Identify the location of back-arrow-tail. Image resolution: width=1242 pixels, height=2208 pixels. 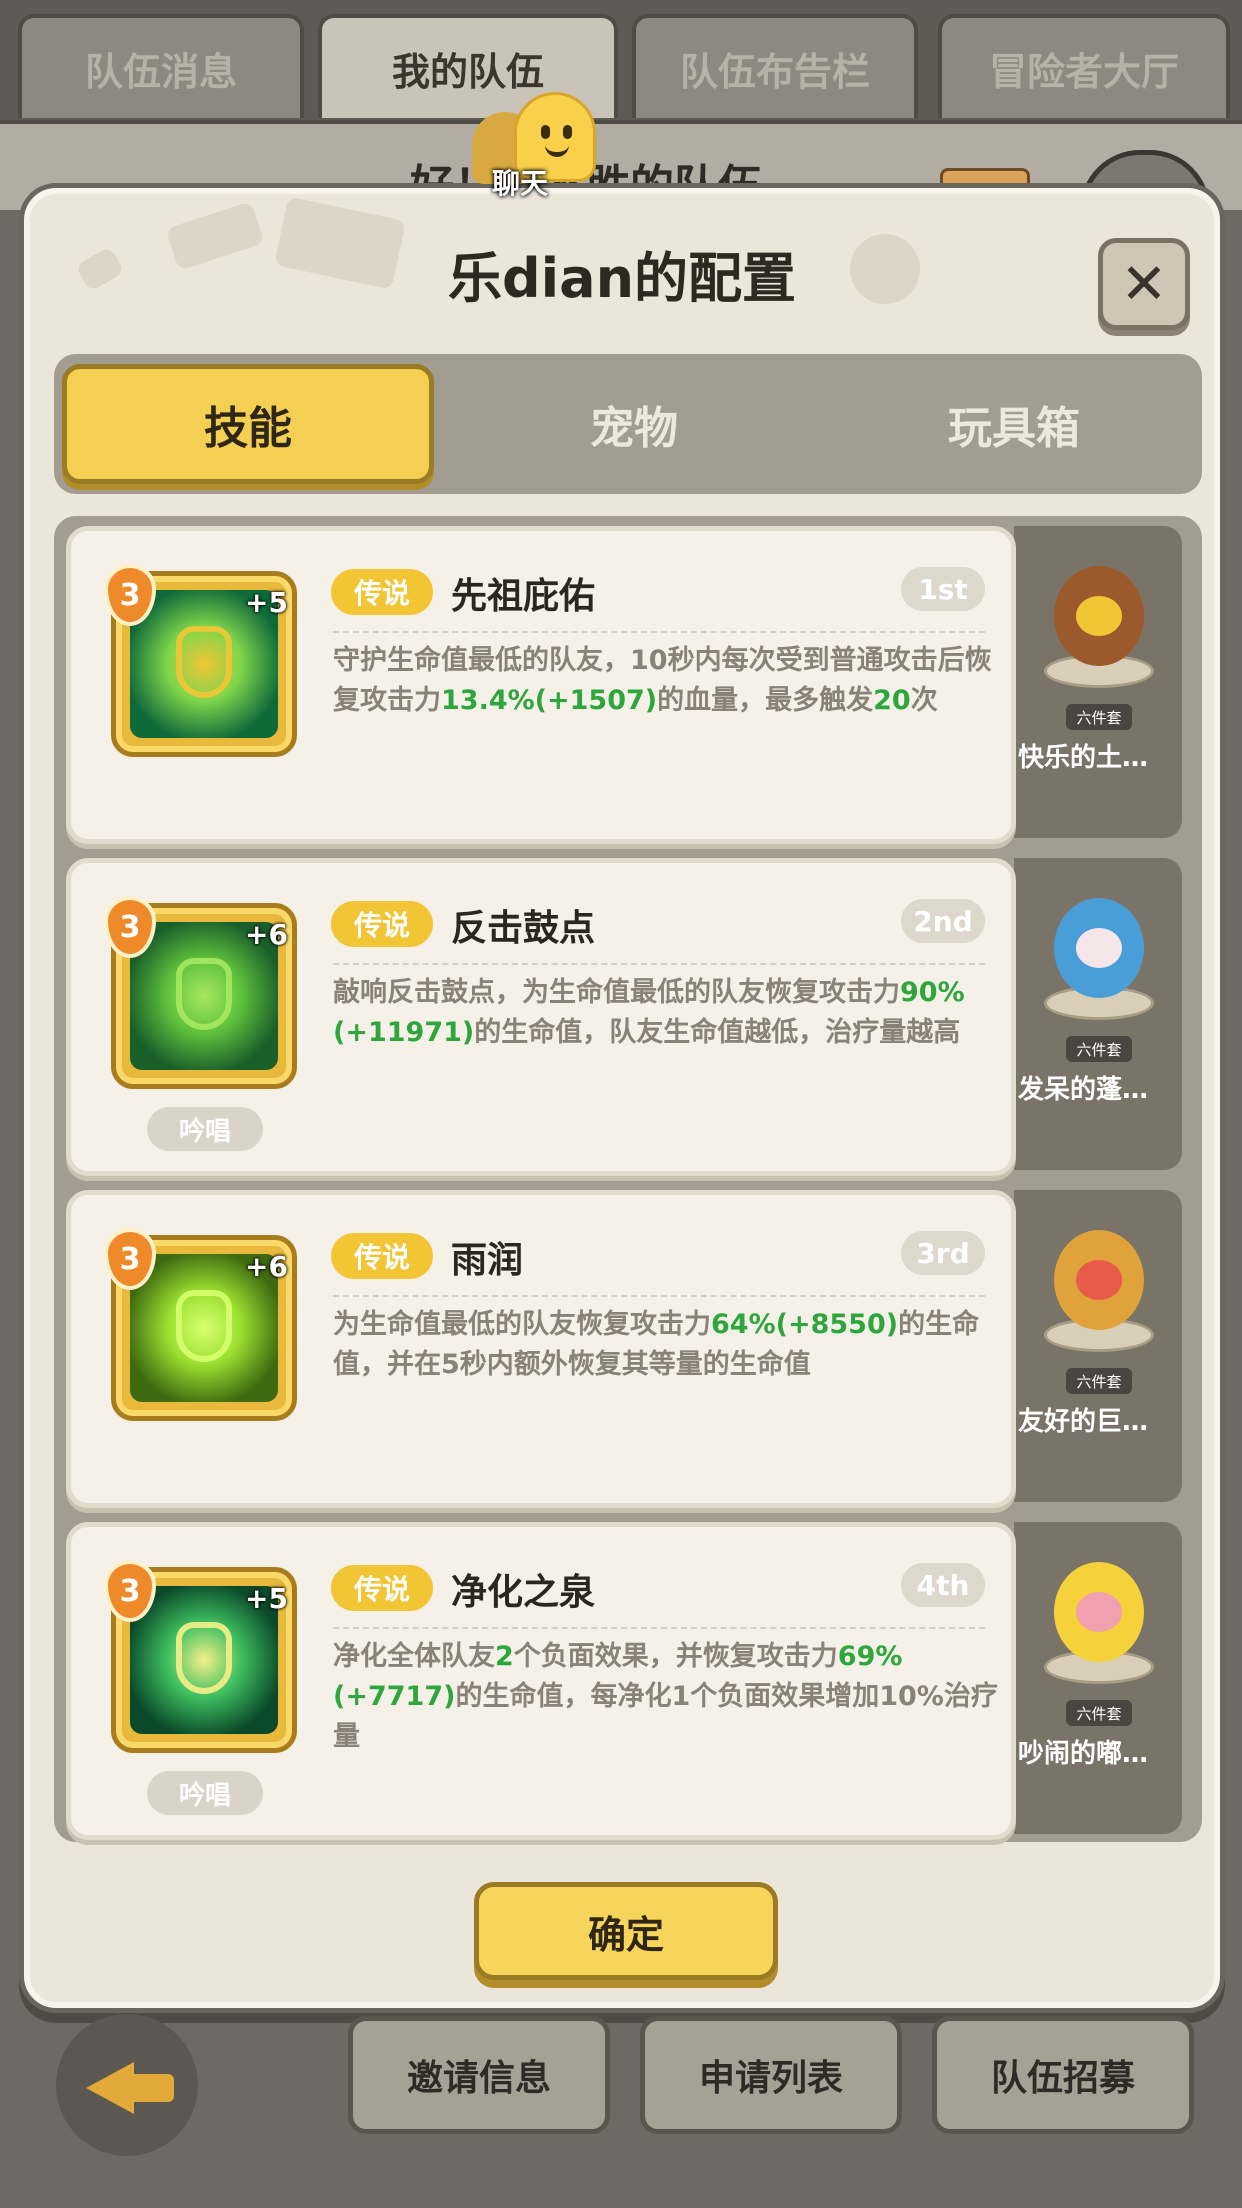
(152, 2088).